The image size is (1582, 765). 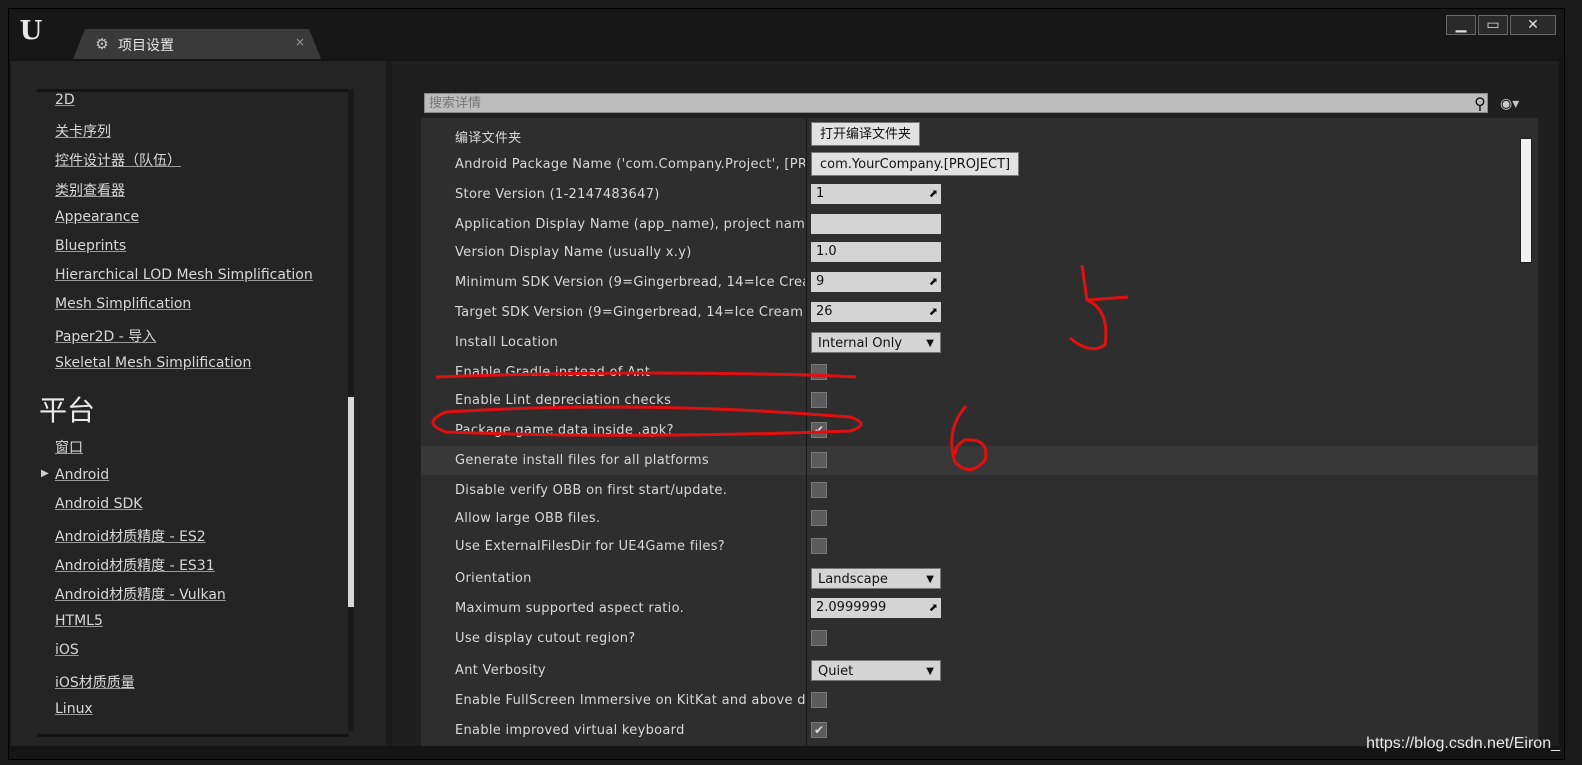 I want to click on sidebar-item-platform: Linux, so click(x=74, y=709).